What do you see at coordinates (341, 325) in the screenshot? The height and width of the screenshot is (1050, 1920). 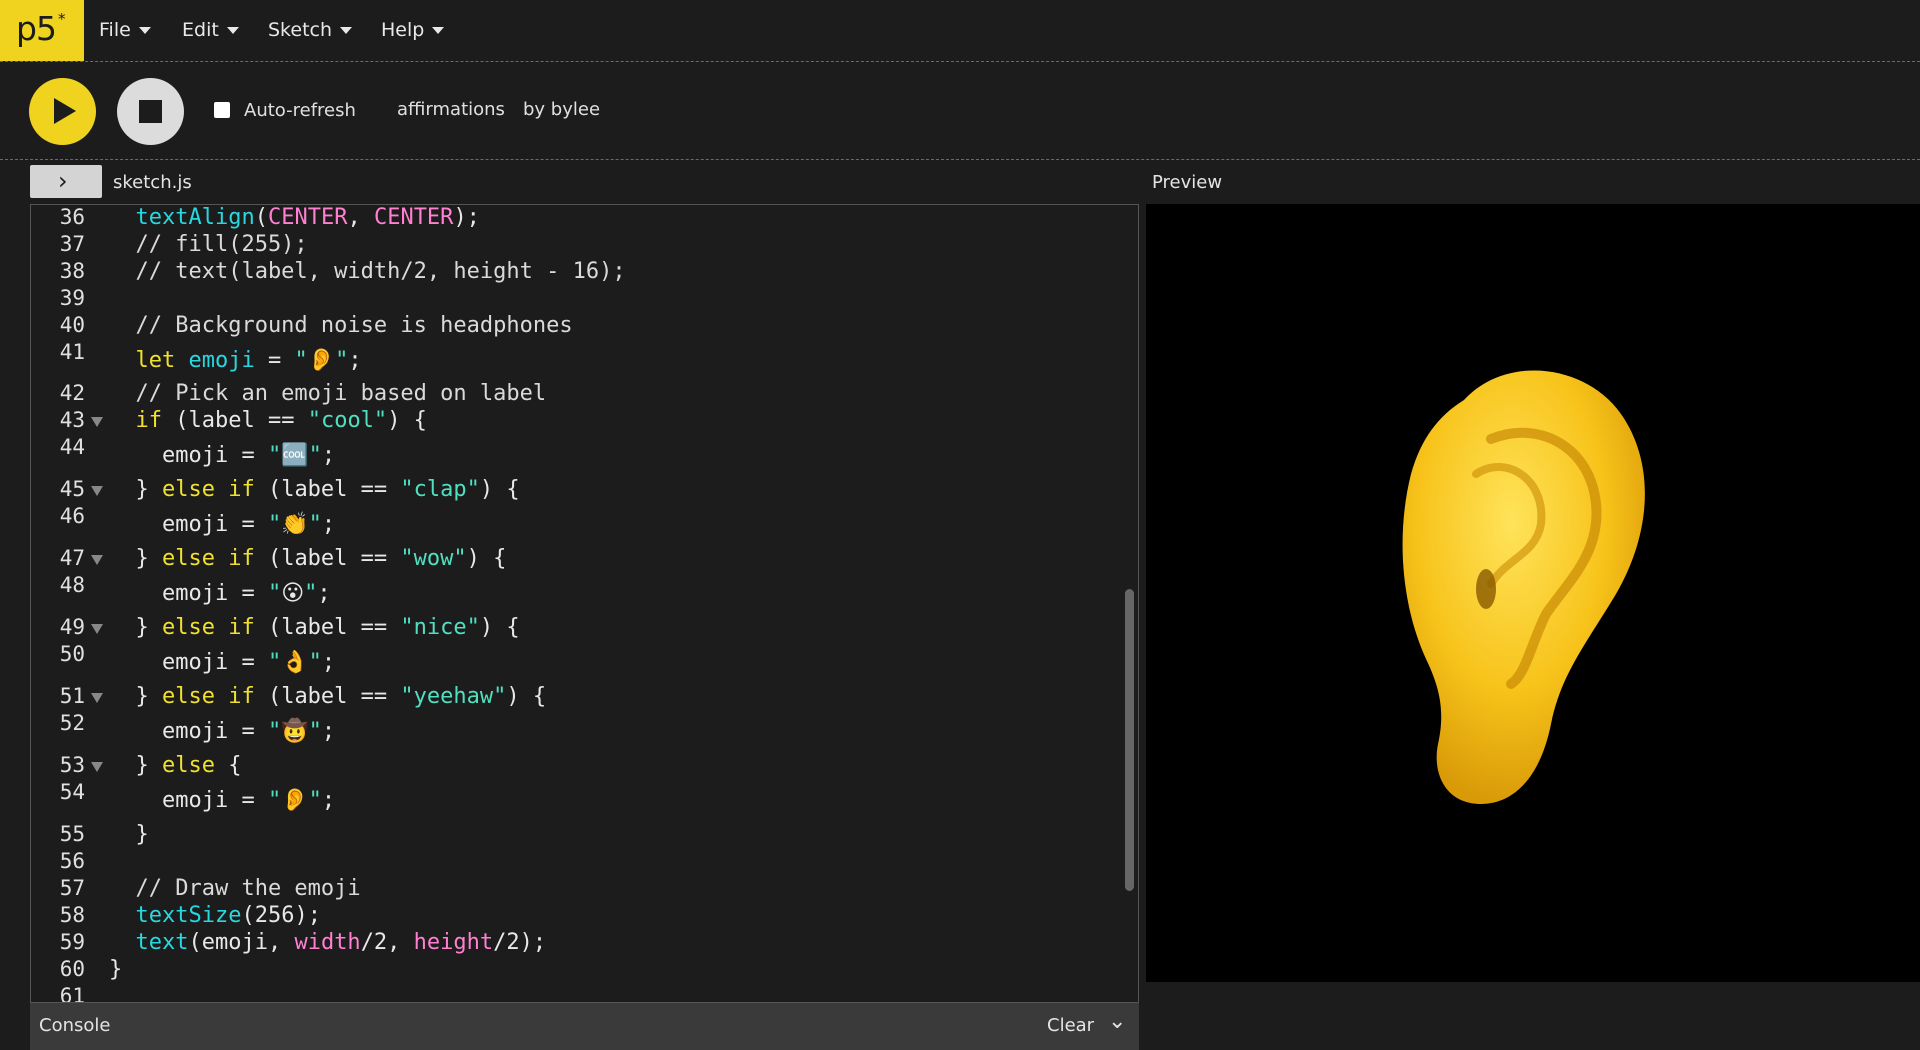 I see `code-line: // Background noise is headphones` at bounding box center [341, 325].